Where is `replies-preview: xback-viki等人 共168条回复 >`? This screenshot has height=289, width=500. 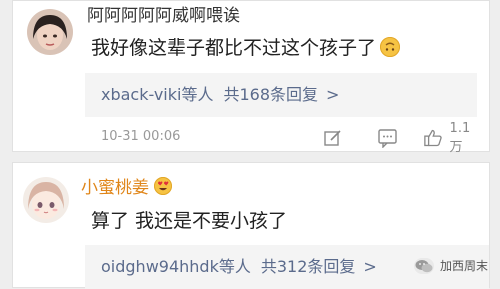 replies-preview: xback-viki等人 共168条回复 > is located at coordinates (281, 95).